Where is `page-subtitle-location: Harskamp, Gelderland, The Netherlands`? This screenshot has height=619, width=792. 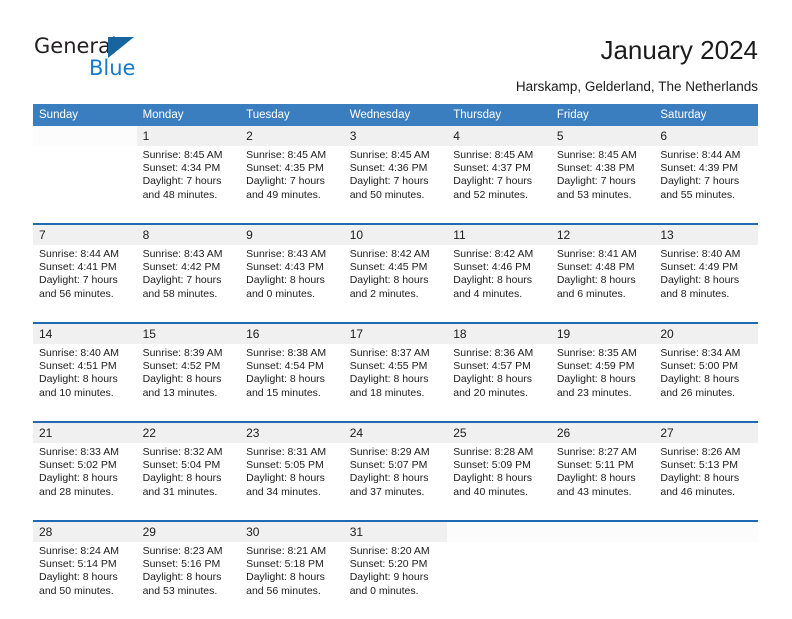 page-subtitle-location: Harskamp, Gelderland, The Netherlands is located at coordinates (636, 86).